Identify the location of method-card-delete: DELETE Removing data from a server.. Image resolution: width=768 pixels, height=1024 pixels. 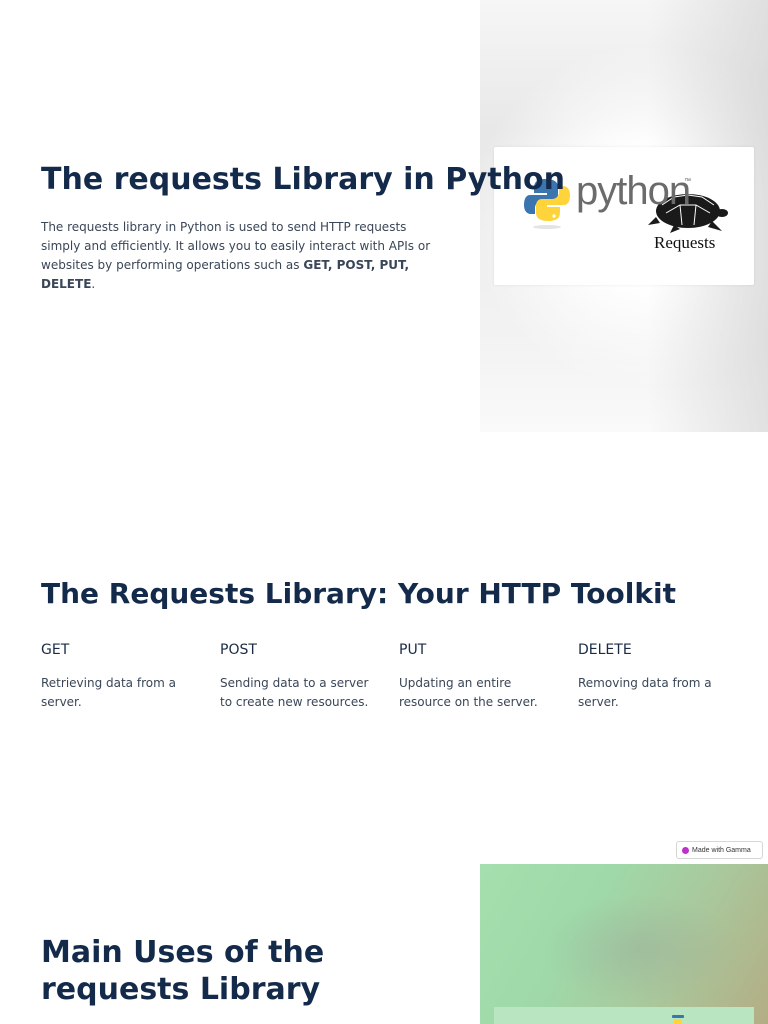
(653, 677).